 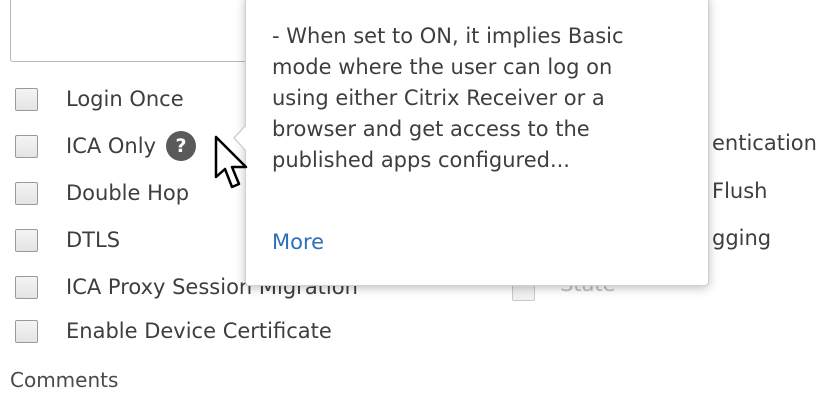 I want to click on ica-proxy-session-migration-checkbox, so click(x=26, y=287).